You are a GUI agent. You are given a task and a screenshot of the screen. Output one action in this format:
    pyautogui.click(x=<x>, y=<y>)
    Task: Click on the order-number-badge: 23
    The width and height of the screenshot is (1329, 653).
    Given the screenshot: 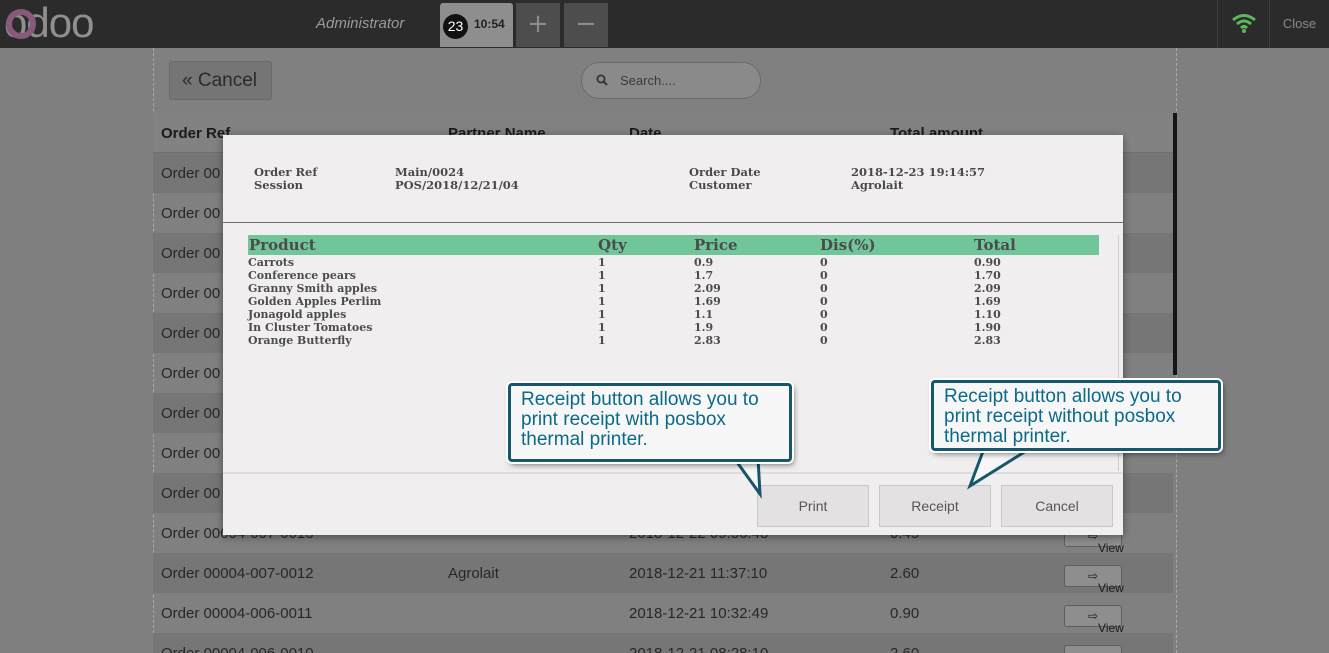 What is the action you would take?
    pyautogui.click(x=455, y=26)
    